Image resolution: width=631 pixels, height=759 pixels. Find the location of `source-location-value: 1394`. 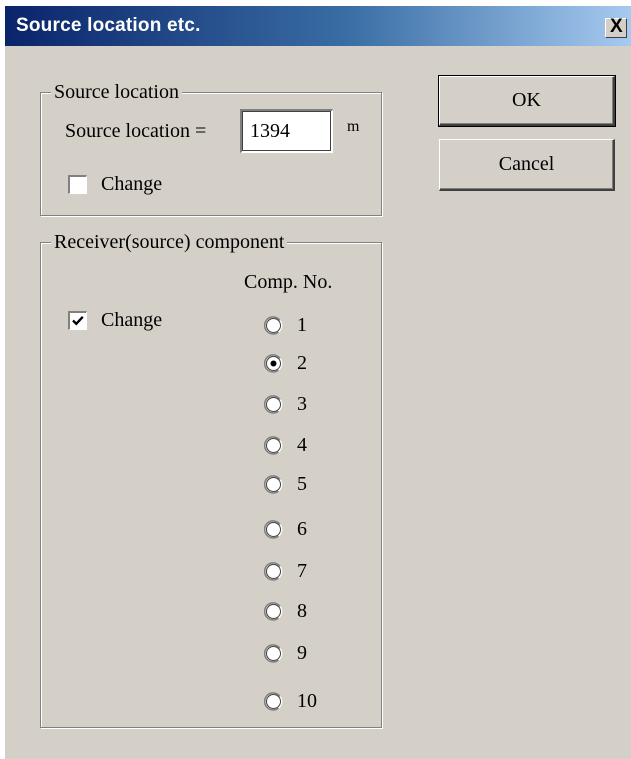

source-location-value: 1394 is located at coordinates (270, 131).